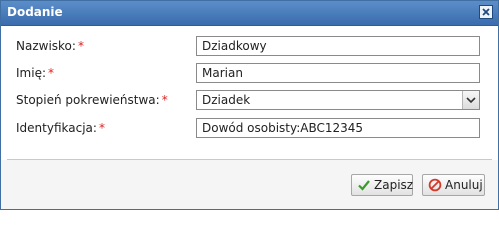  Describe the element at coordinates (226, 100) in the screenshot. I see `relationship-select-value: Dziadek` at that location.